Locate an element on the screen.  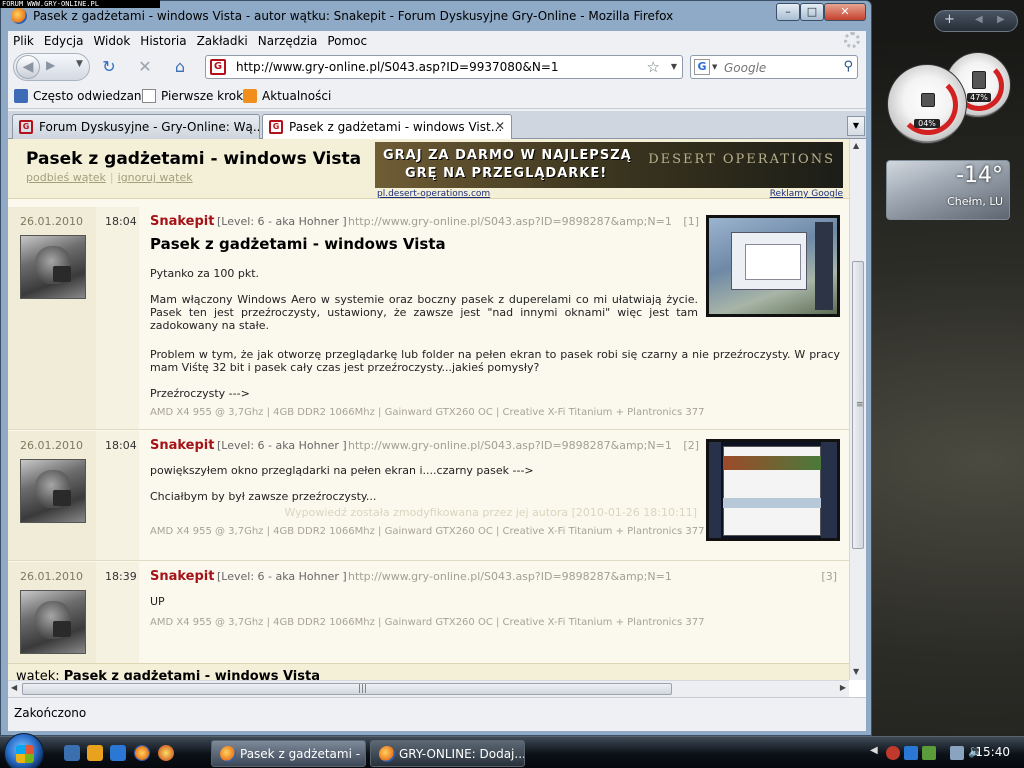
stop-icon: ✕ is located at coordinates (145, 67).